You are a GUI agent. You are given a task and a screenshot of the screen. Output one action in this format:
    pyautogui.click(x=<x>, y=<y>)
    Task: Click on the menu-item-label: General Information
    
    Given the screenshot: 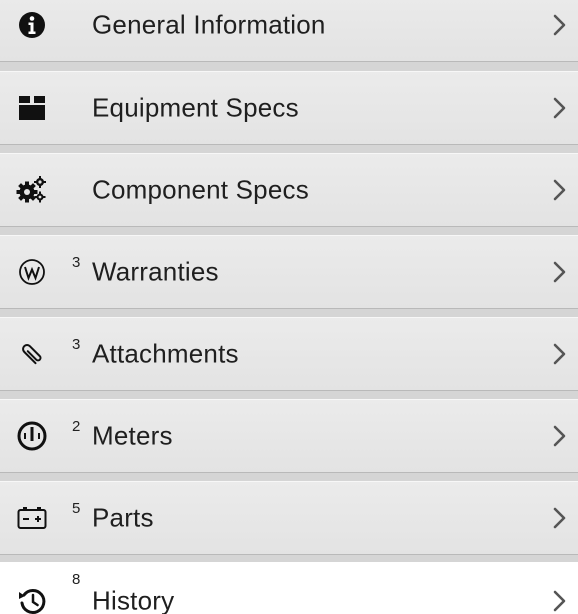 What is the action you would take?
    pyautogui.click(x=209, y=24)
    